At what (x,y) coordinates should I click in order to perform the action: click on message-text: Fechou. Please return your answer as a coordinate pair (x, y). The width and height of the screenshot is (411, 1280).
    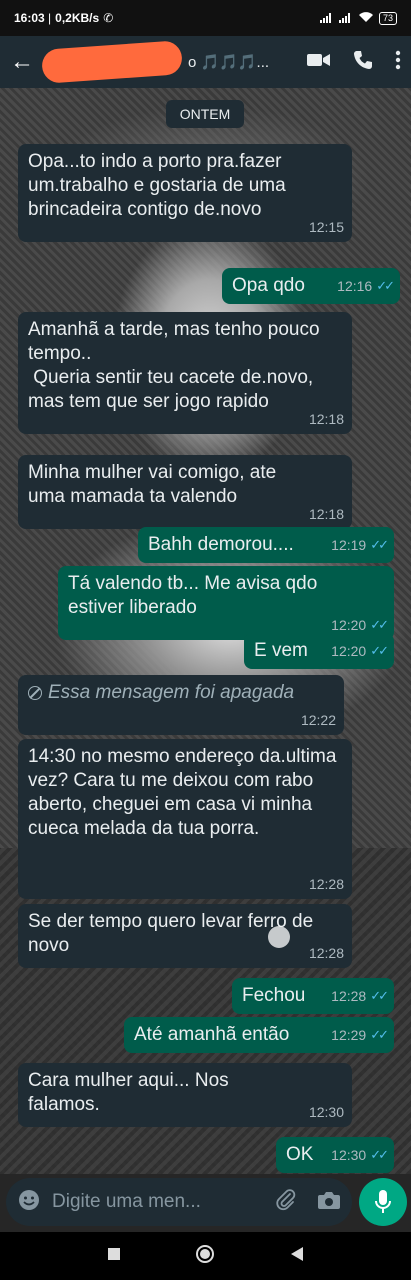
    Looking at the image, I should click on (274, 995).